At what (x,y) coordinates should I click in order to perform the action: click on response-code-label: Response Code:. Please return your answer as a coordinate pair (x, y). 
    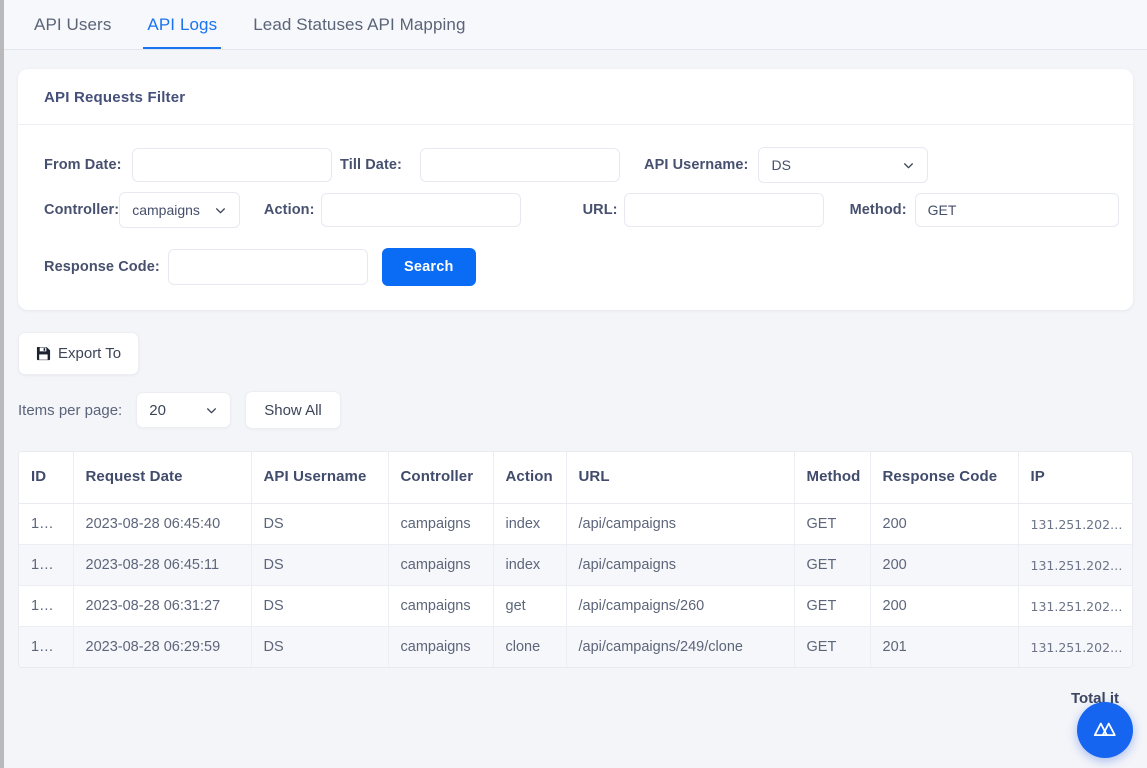
    Looking at the image, I should click on (102, 267).